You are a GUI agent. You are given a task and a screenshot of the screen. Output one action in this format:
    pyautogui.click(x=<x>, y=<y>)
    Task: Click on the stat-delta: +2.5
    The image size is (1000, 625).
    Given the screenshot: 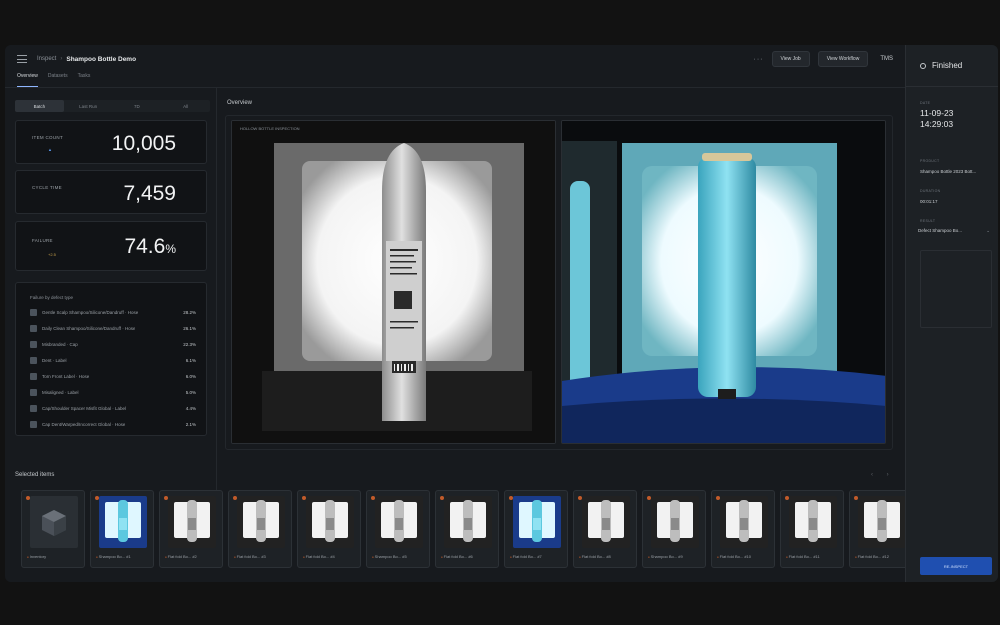 What is the action you would take?
    pyautogui.click(x=52, y=254)
    